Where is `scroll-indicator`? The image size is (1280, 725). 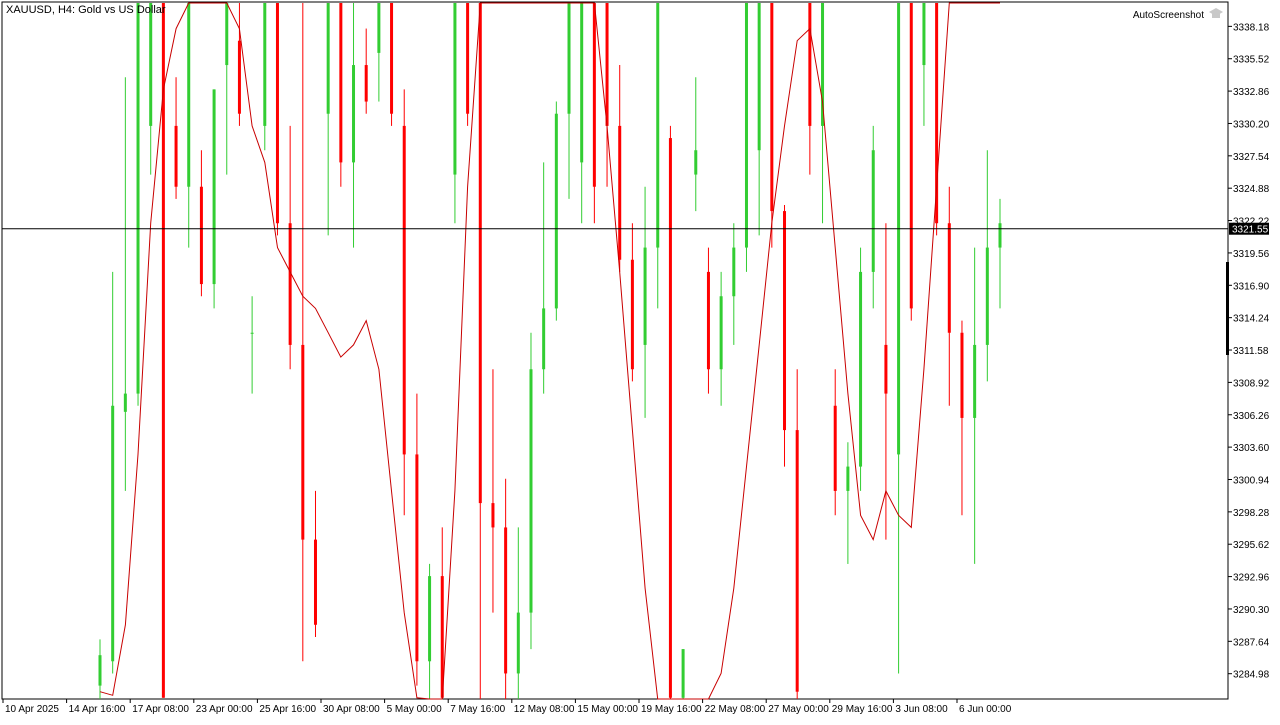
scroll-indicator is located at coordinates (1227, 308).